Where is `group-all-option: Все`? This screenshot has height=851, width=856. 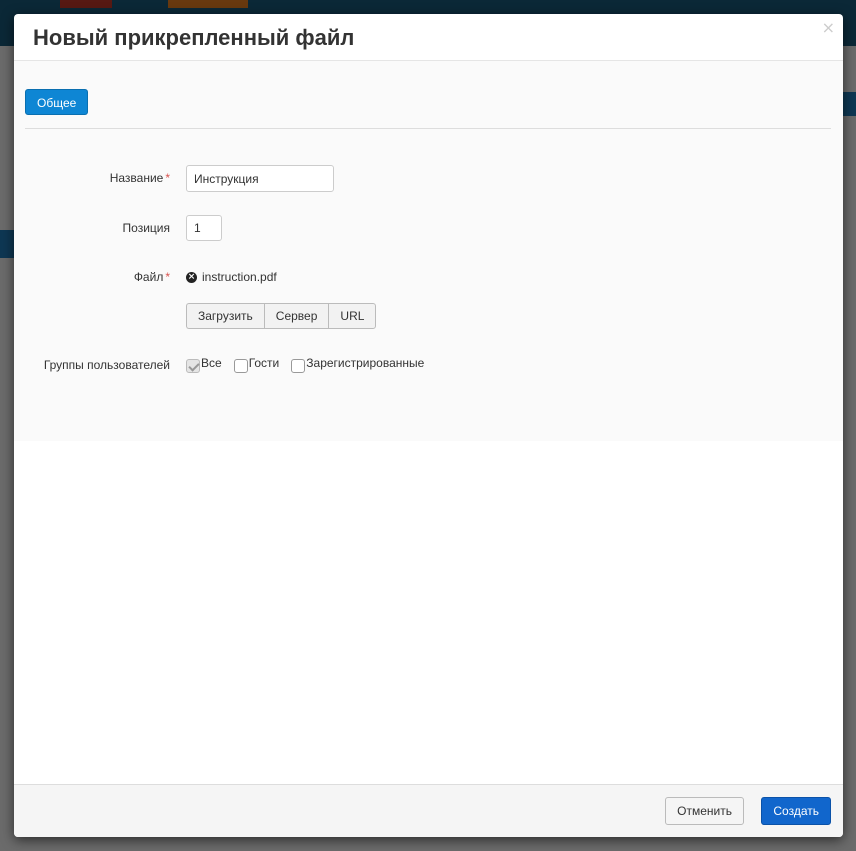 group-all-option: Все is located at coordinates (204, 364).